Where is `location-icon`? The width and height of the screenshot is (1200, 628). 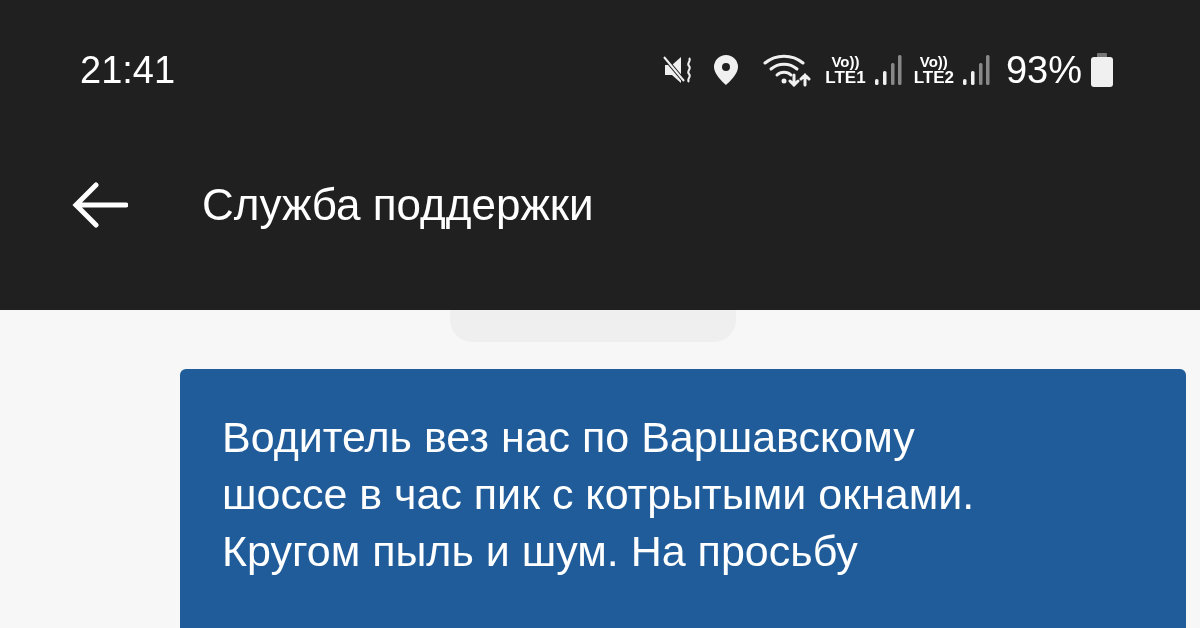
location-icon is located at coordinates (726, 70).